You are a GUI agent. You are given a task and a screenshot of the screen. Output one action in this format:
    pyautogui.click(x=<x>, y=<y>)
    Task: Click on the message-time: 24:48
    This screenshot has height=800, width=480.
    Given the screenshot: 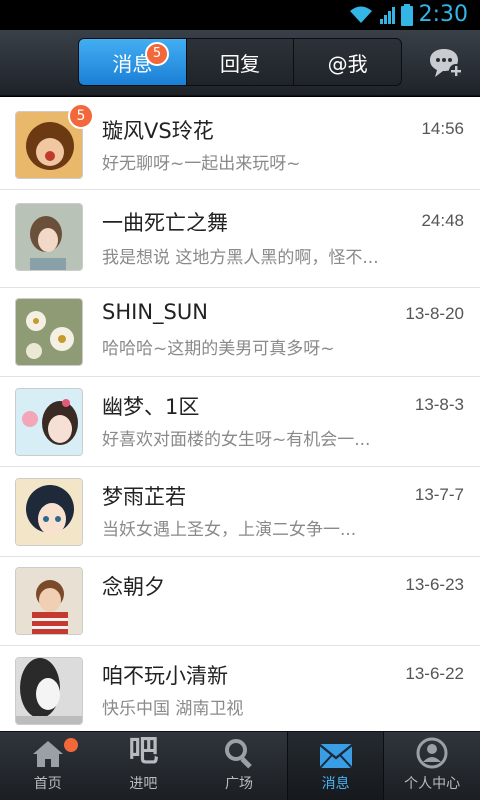 What is the action you would take?
    pyautogui.click(x=442, y=220)
    